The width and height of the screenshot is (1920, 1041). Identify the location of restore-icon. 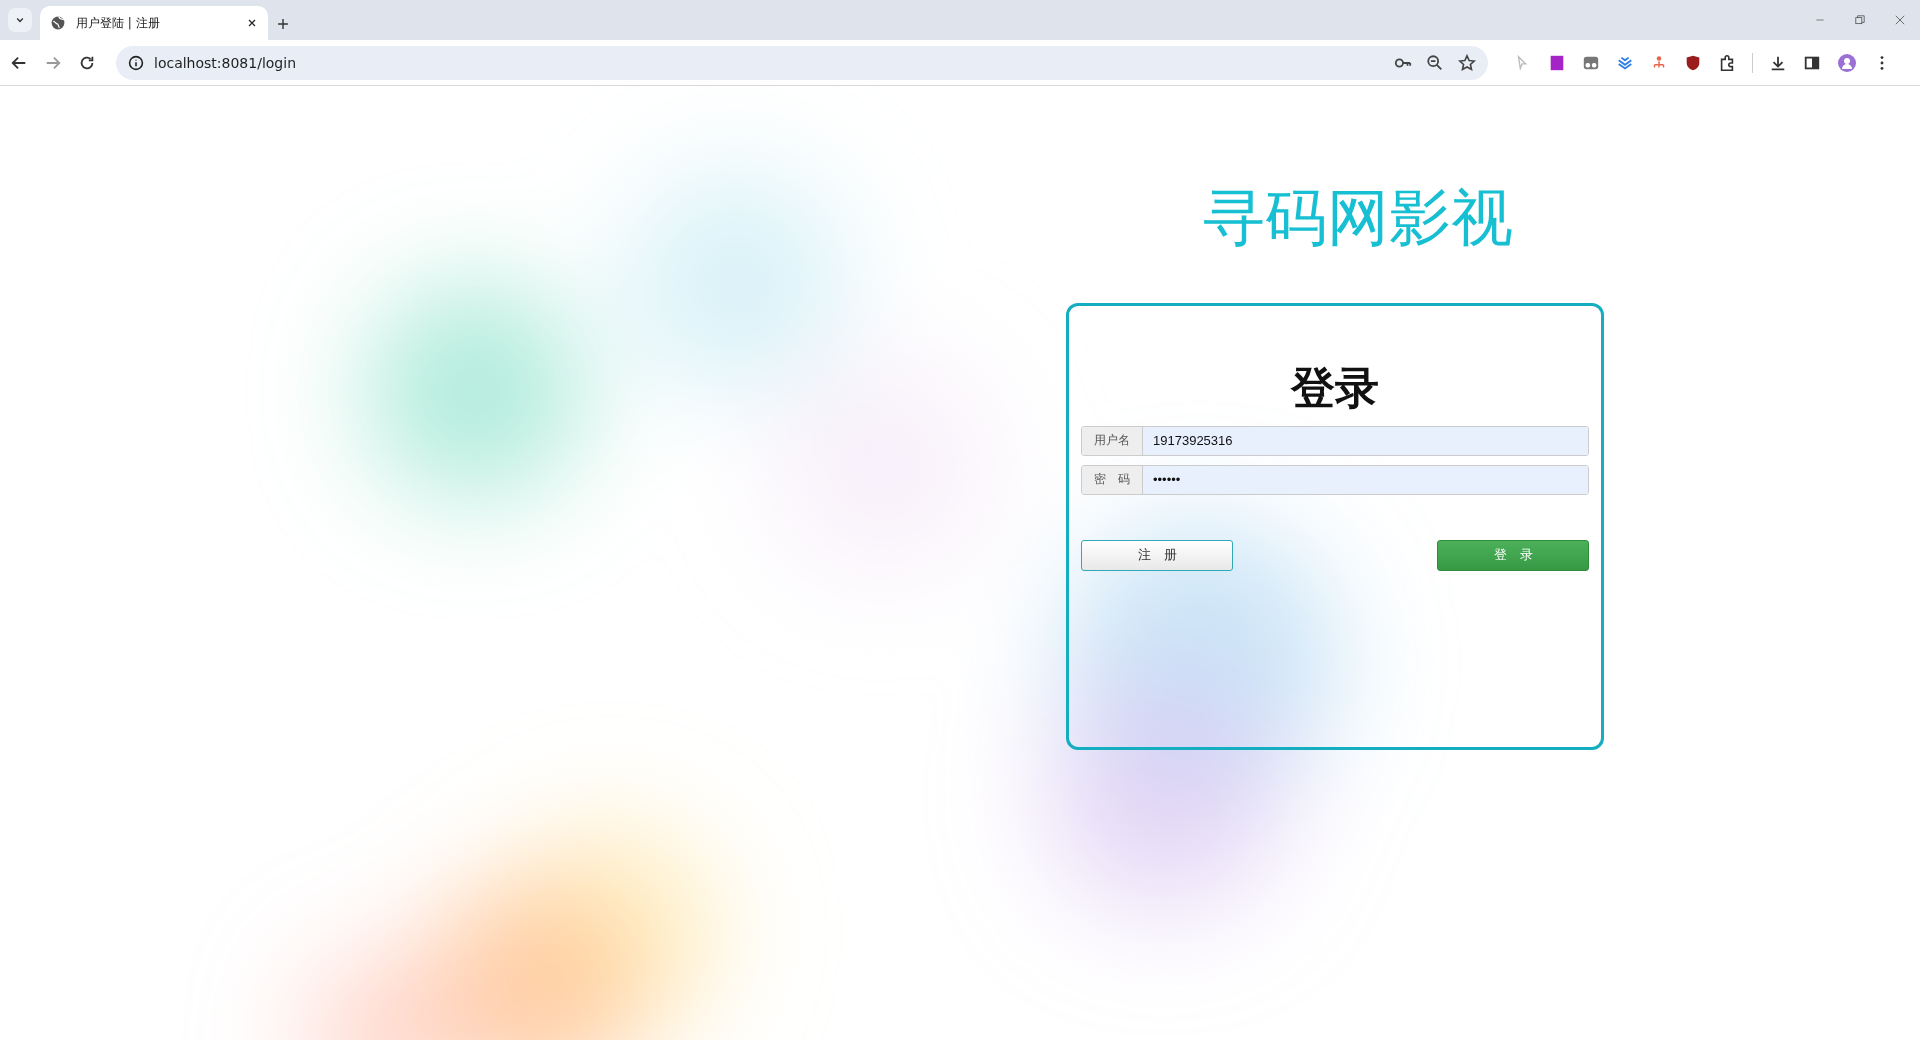
(1860, 20).